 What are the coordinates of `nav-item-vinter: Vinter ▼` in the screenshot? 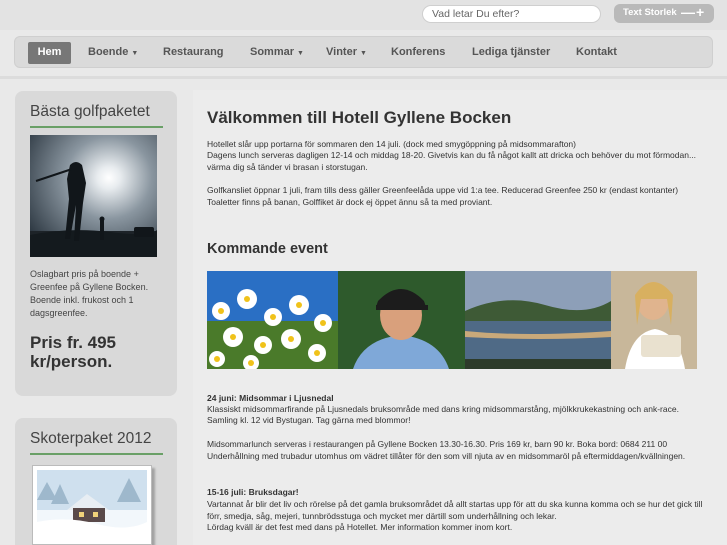 It's located at (346, 52).